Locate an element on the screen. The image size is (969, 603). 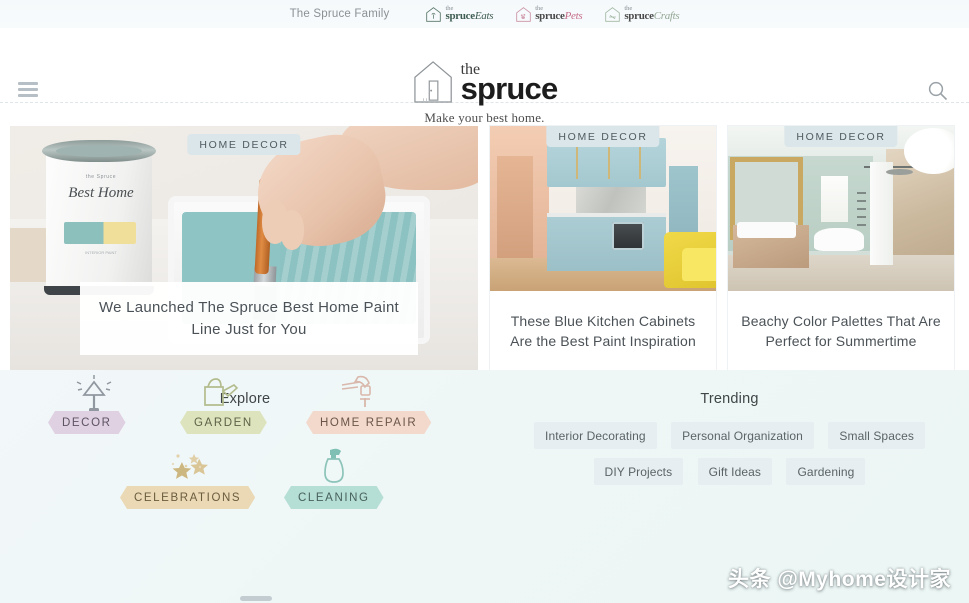
trending-tag: DIY Projects is located at coordinates (638, 471).